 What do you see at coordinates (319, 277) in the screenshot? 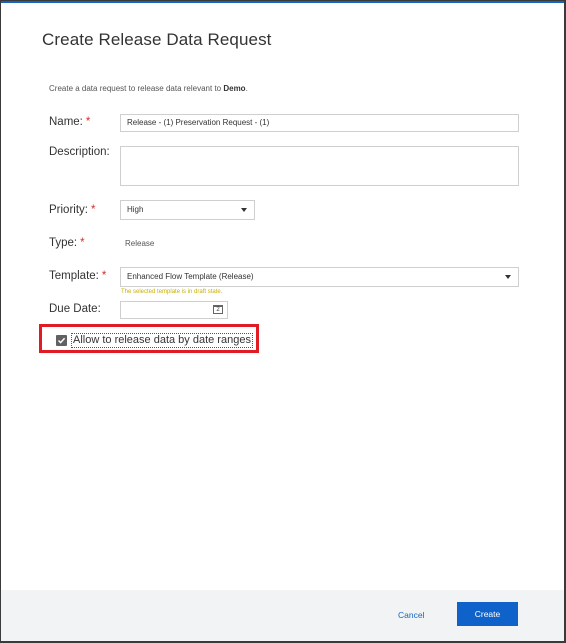
I see `template-select: Enhanced Flow Template (Release)` at bounding box center [319, 277].